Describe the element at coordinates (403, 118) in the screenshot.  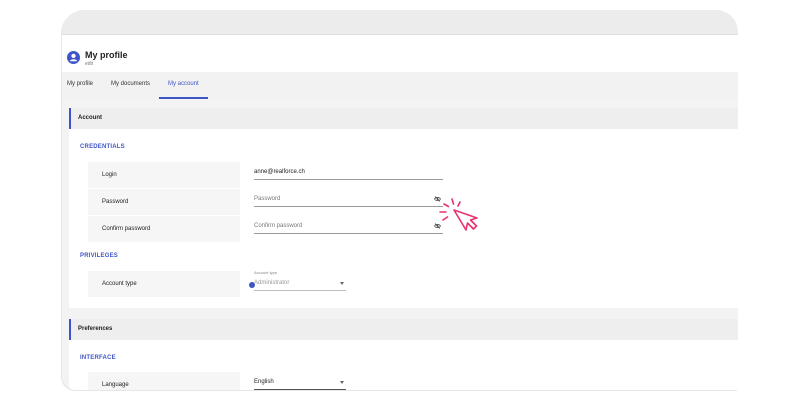
I see `section-header-account: Account` at that location.